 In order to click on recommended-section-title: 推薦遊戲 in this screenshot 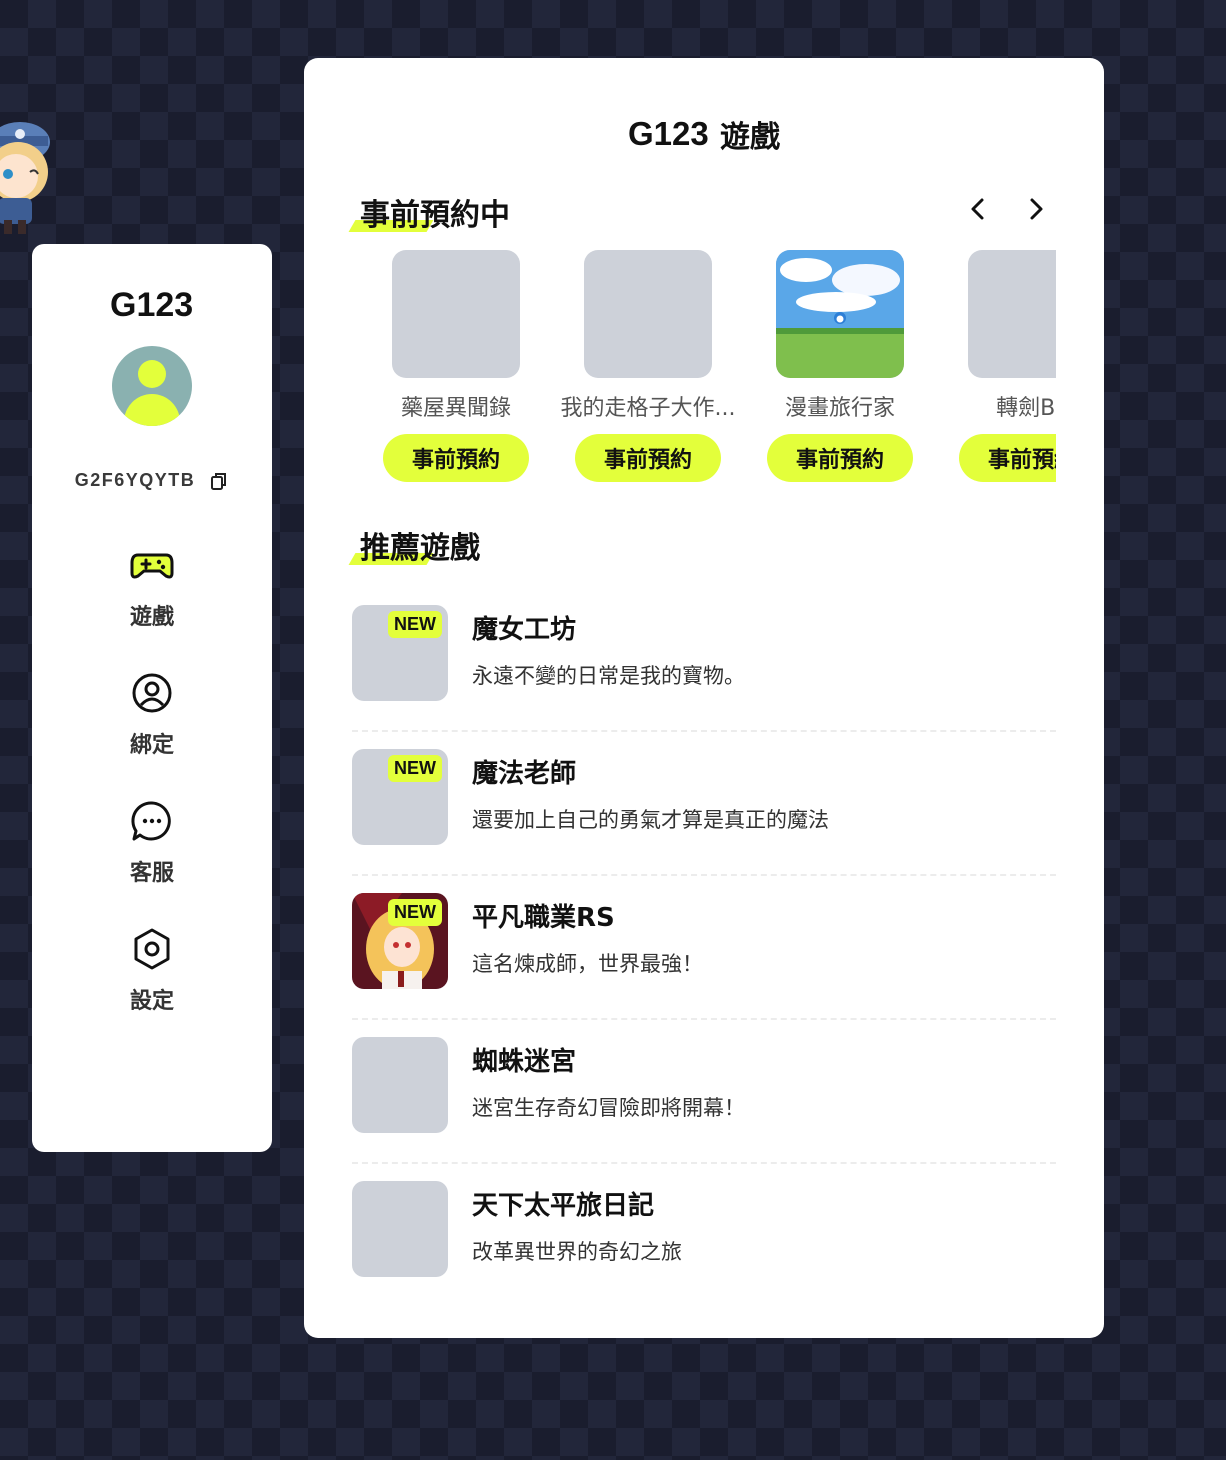, I will do `click(414, 545)`.